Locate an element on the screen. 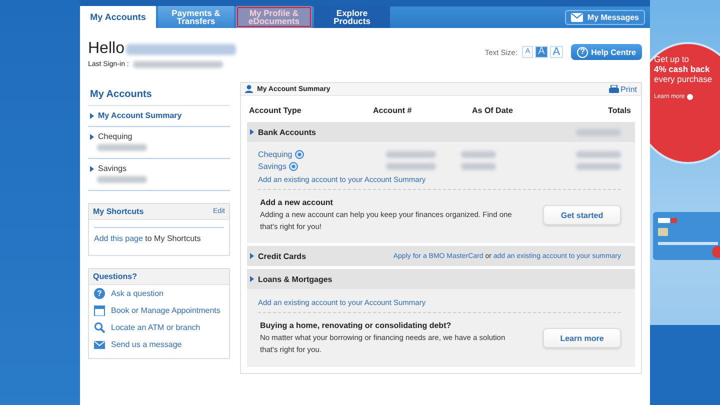 The image size is (720, 405). section-header: Loans & Mortgages is located at coordinates (441, 279).